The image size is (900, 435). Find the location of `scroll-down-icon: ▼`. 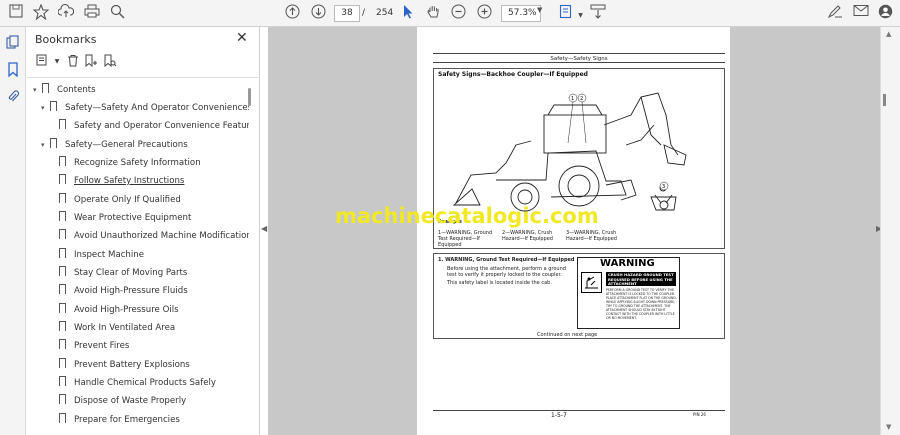

scroll-down-icon: ▼ is located at coordinates (888, 427).